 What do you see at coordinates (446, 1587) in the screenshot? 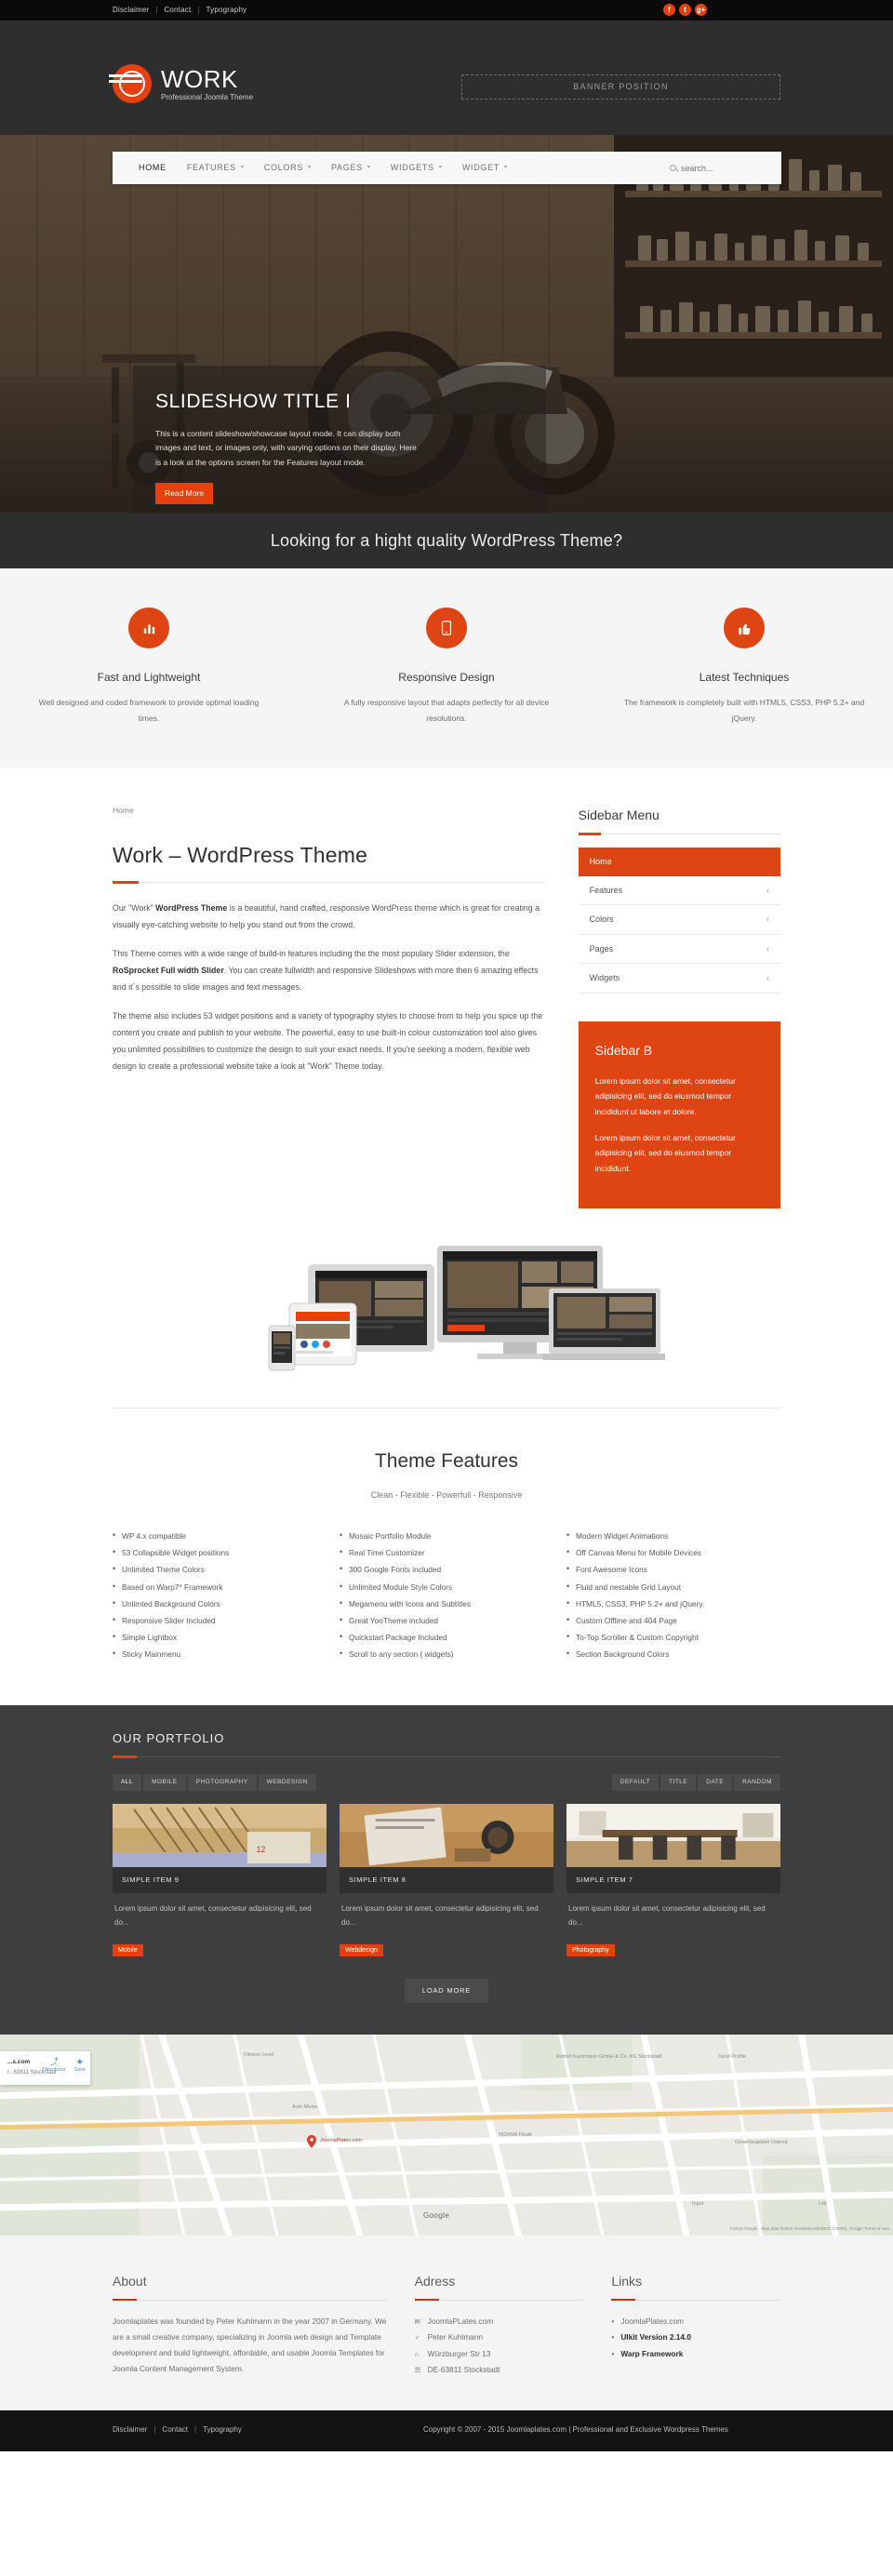
I see `list-item: Unlimited Module Style Colors` at bounding box center [446, 1587].